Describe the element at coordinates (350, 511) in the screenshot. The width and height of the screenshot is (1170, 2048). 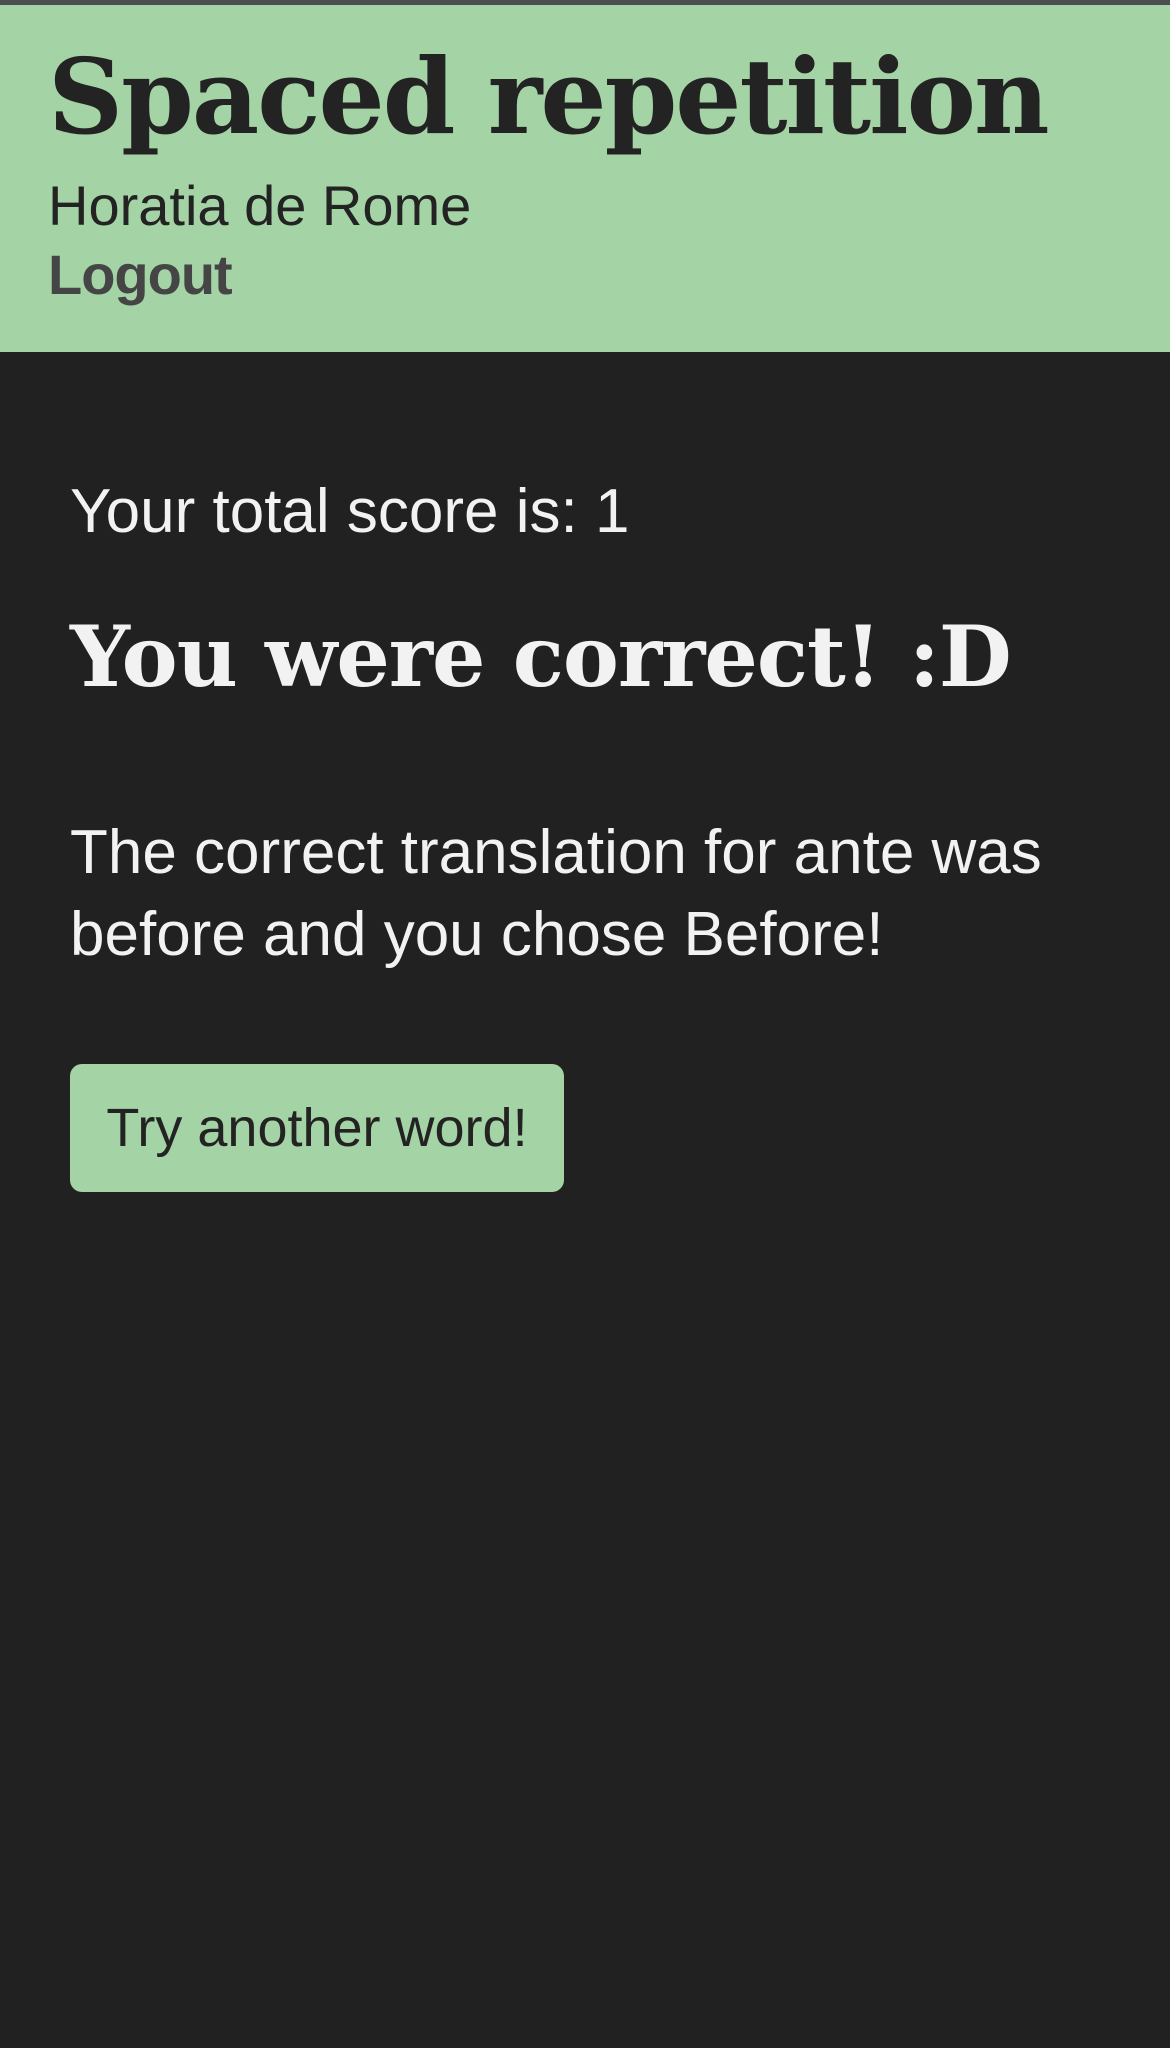
I see `total-score: Your total score is: 1` at that location.